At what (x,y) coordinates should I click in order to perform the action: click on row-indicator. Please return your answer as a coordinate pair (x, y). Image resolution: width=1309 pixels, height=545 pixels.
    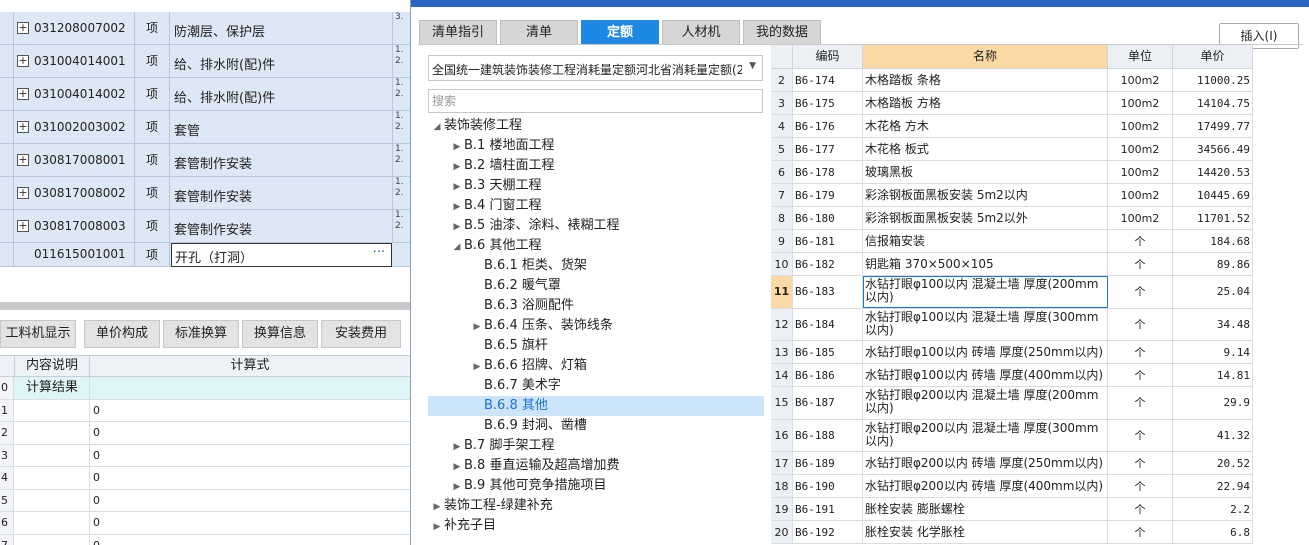
    Looking at the image, I should click on (7, 28).